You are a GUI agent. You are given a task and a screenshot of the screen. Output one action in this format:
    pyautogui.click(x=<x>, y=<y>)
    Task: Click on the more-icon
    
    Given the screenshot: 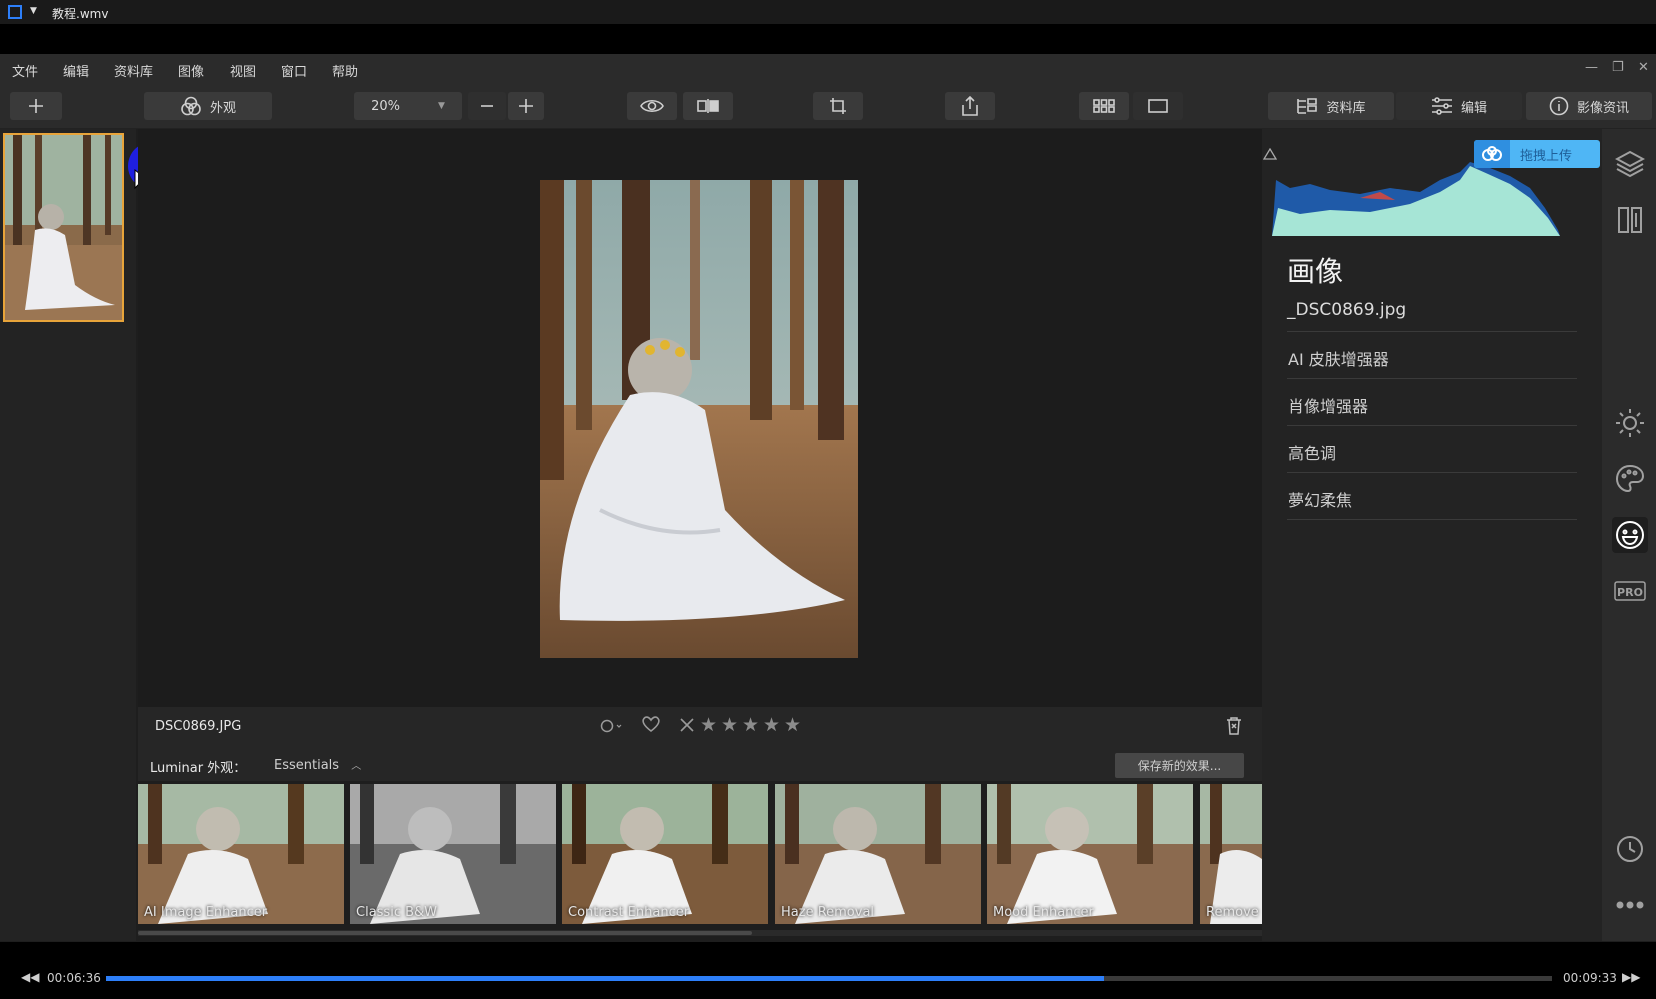 What is the action you would take?
    pyautogui.click(x=1630, y=905)
    